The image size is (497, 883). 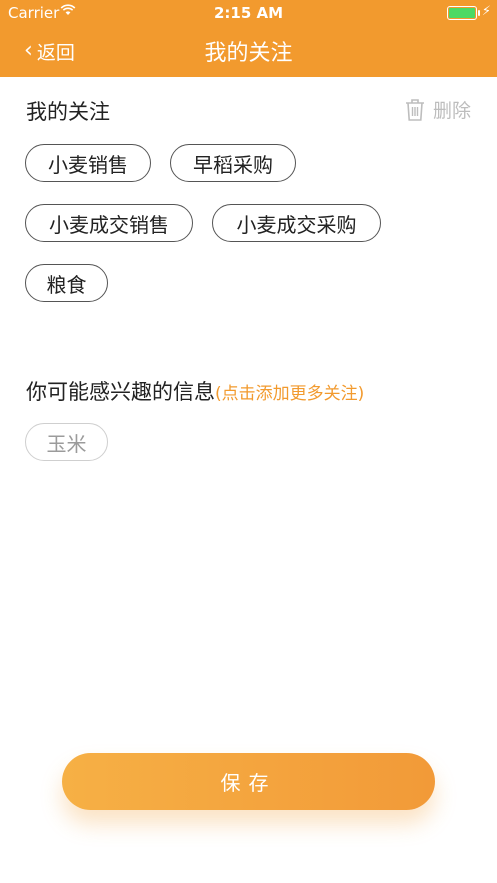 I want to click on trash-icon, so click(x=414, y=109).